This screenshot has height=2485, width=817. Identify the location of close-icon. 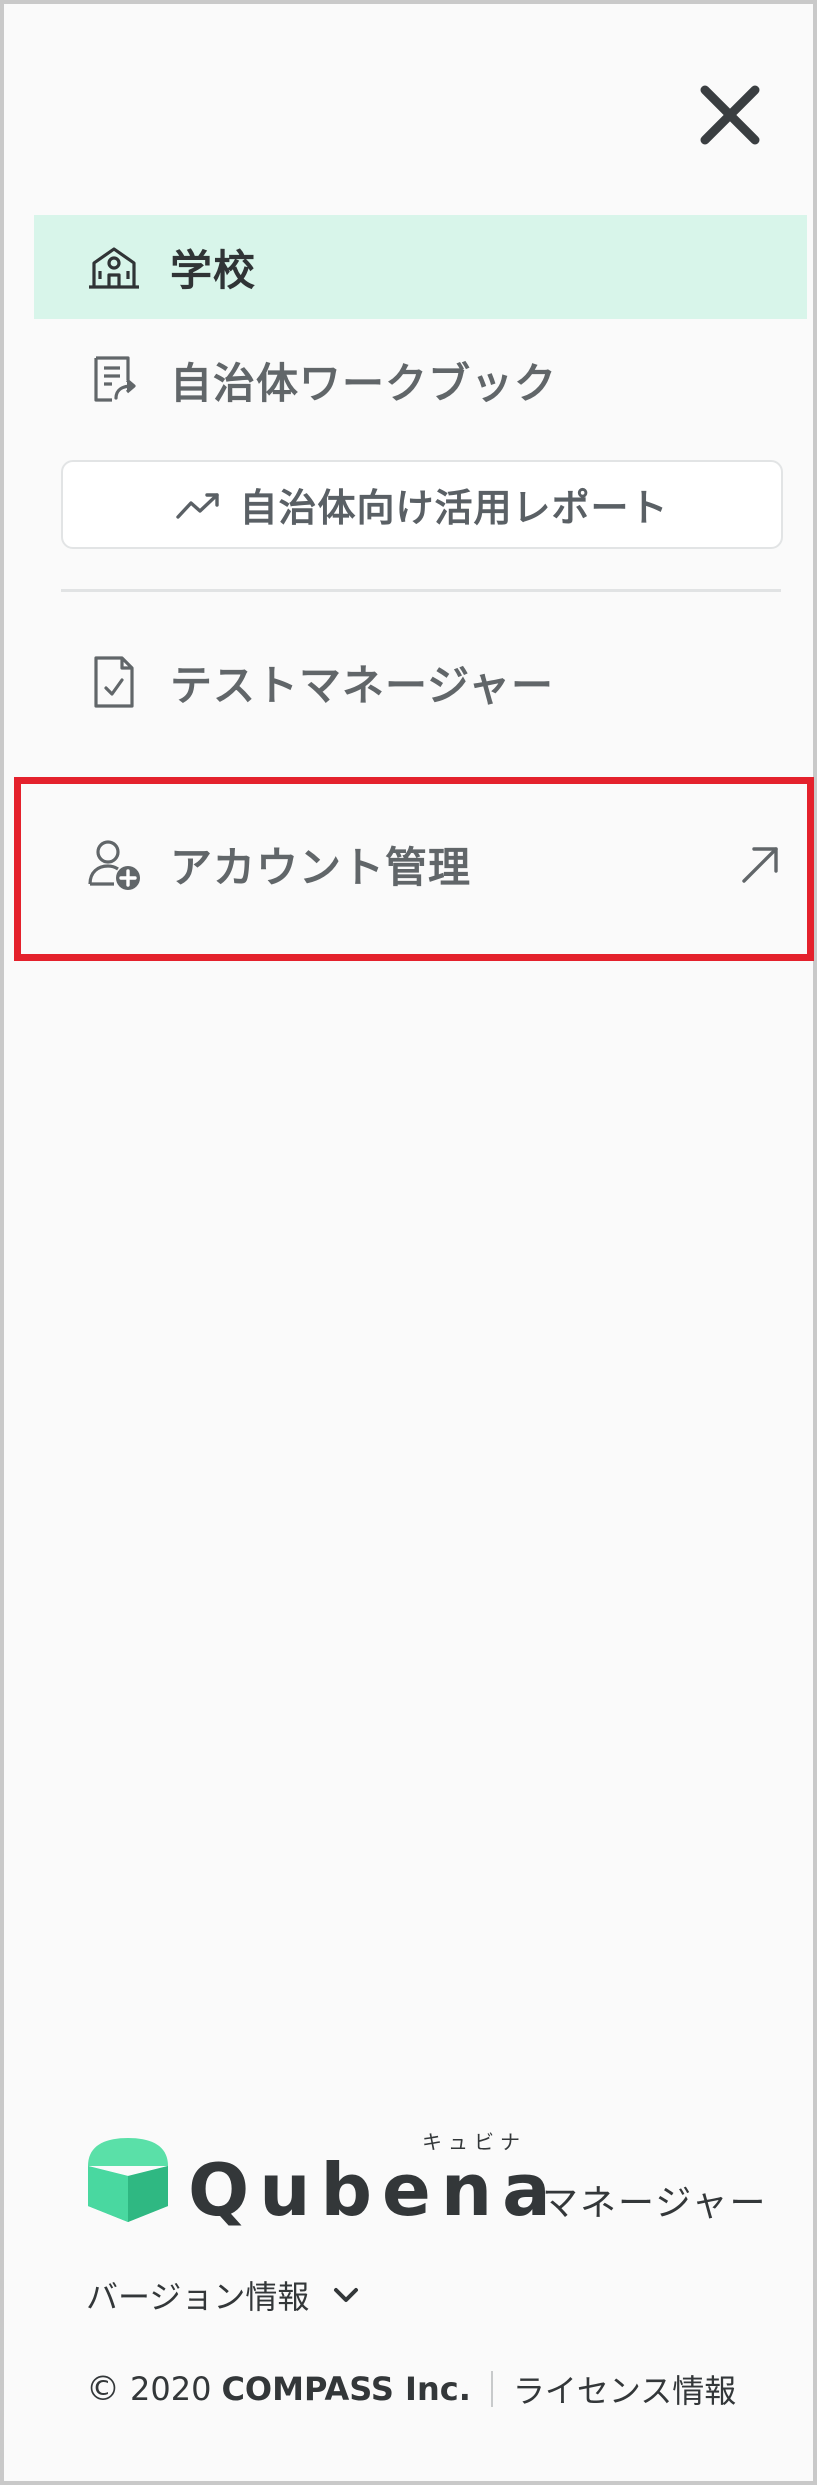
(730, 115).